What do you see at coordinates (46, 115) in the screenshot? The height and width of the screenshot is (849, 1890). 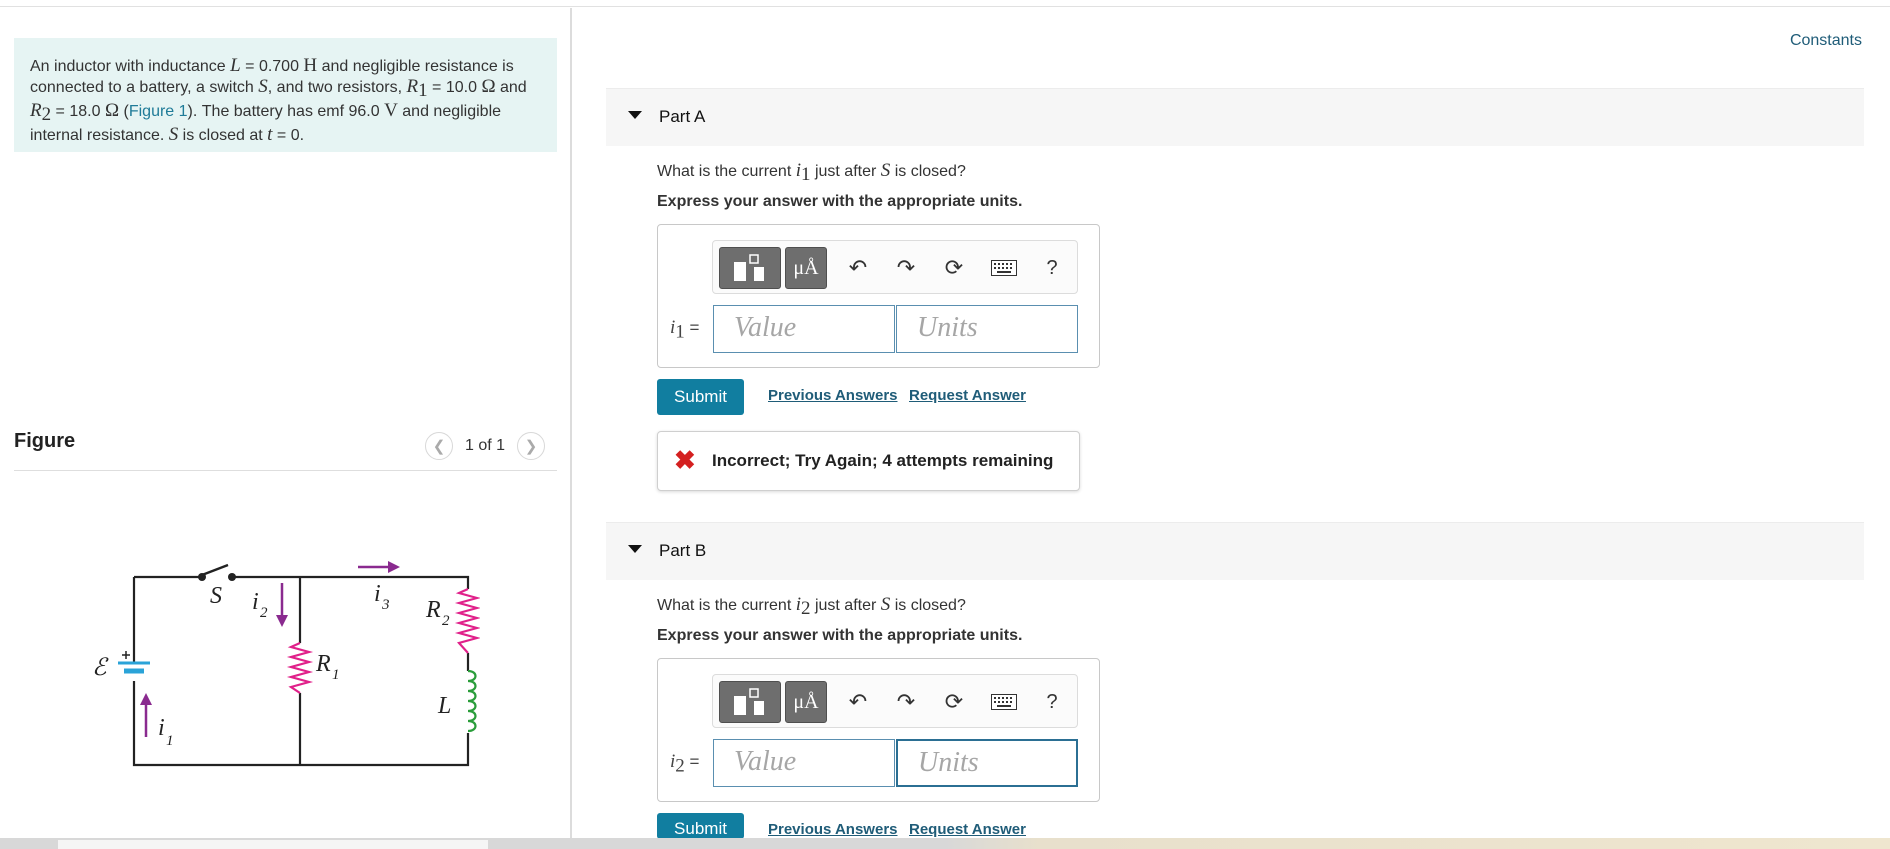 I see `math-sub: 2` at bounding box center [46, 115].